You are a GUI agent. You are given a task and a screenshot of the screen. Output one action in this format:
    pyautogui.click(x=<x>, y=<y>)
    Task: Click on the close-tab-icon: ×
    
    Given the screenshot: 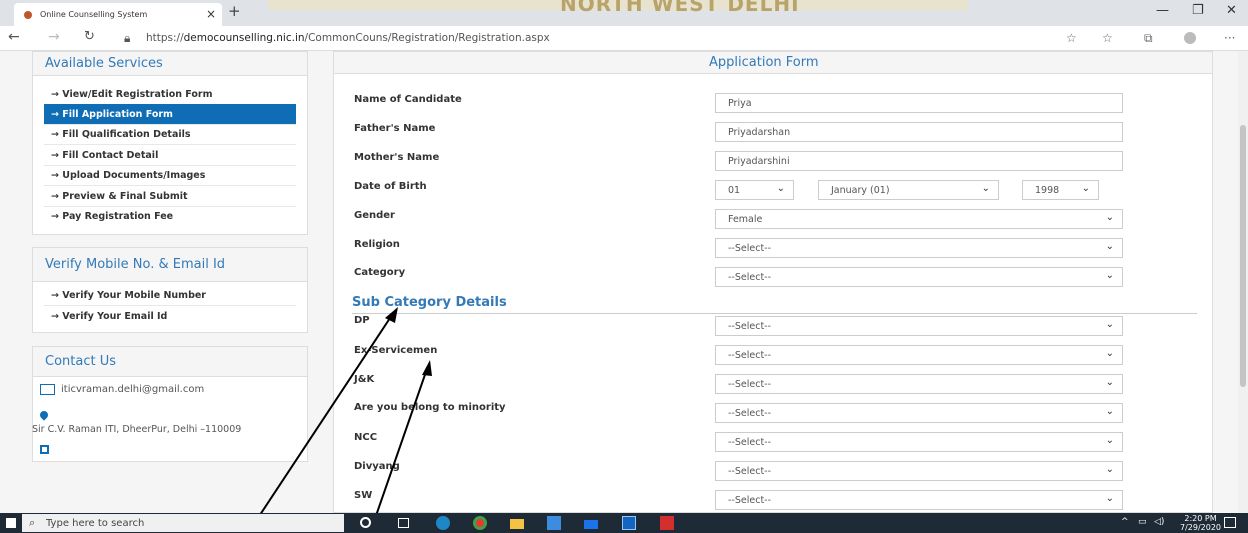 What is the action you would take?
    pyautogui.click(x=211, y=14)
    